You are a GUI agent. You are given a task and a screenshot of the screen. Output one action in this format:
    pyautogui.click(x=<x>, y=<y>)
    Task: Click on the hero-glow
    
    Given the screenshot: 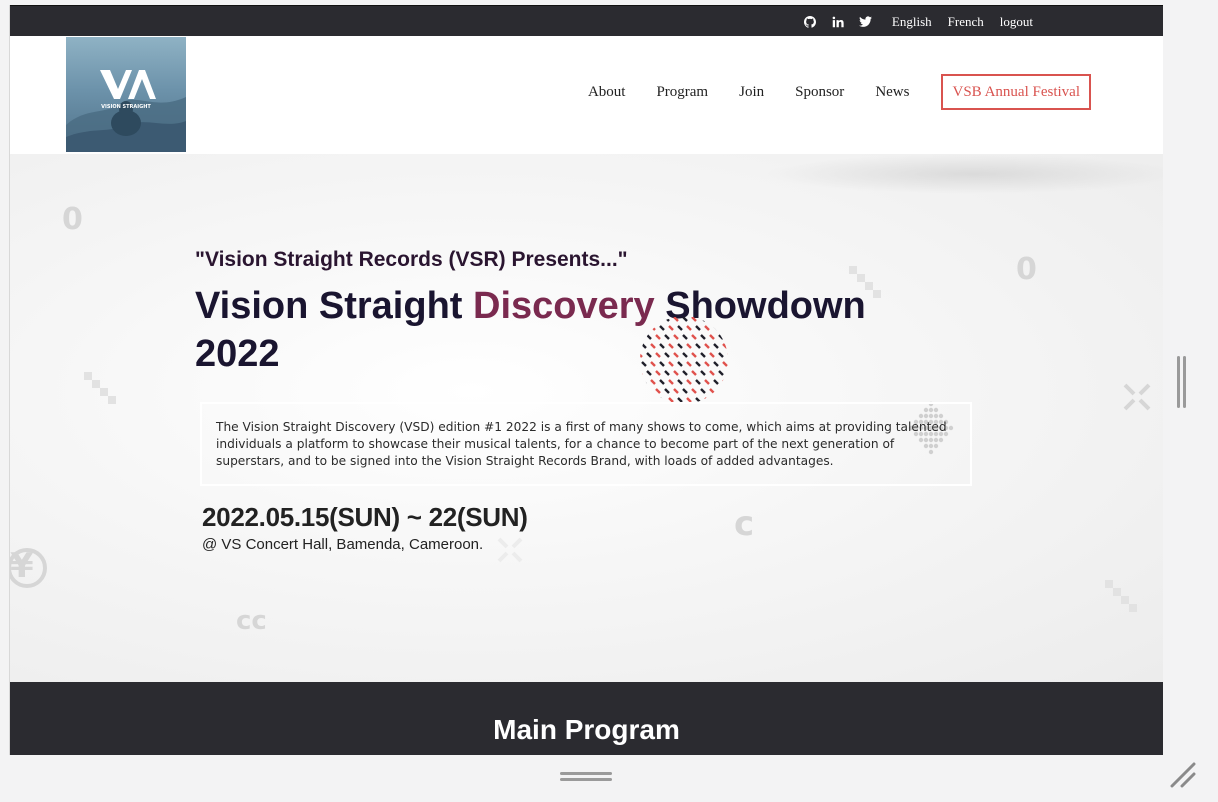 What is the action you would take?
    pyautogui.click(x=963, y=174)
    